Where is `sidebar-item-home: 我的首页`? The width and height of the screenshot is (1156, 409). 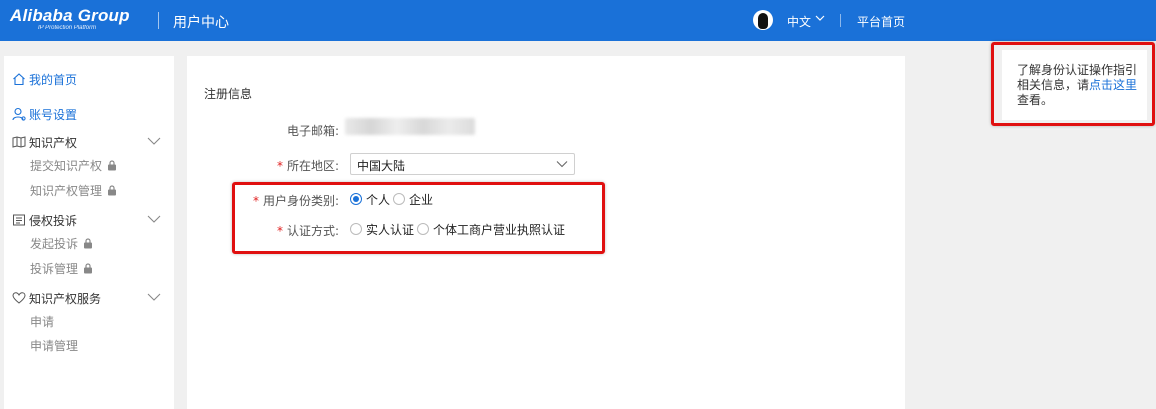 sidebar-item-home: 我的首页 is located at coordinates (89, 79).